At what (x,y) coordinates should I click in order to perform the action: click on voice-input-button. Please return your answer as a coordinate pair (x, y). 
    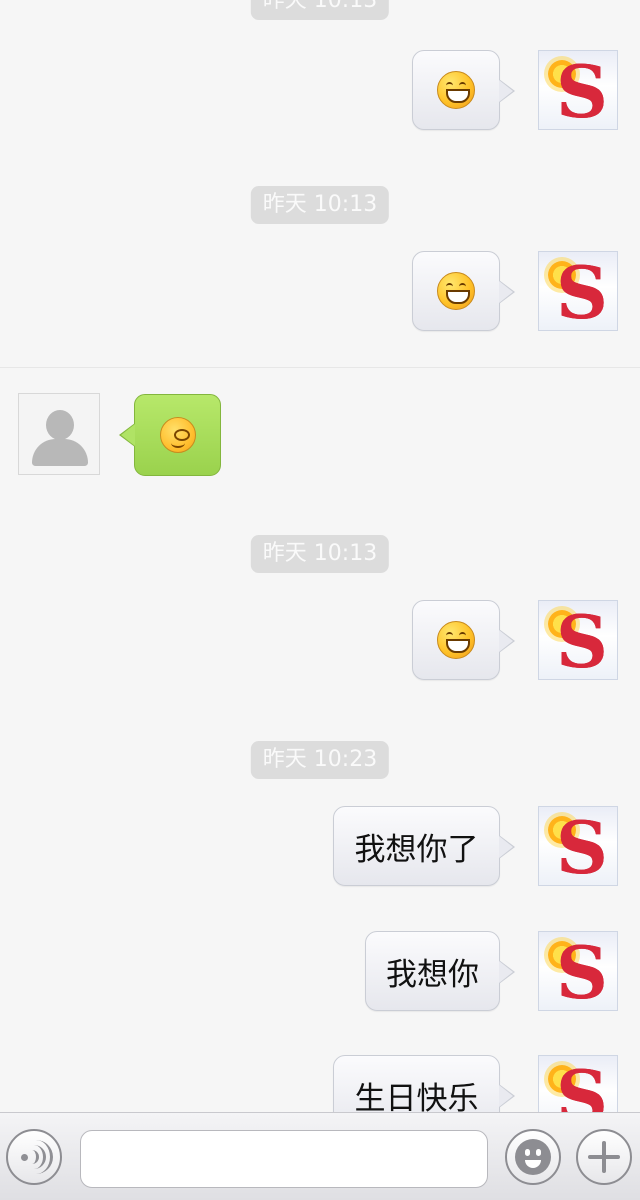
    Looking at the image, I should click on (34, 1157).